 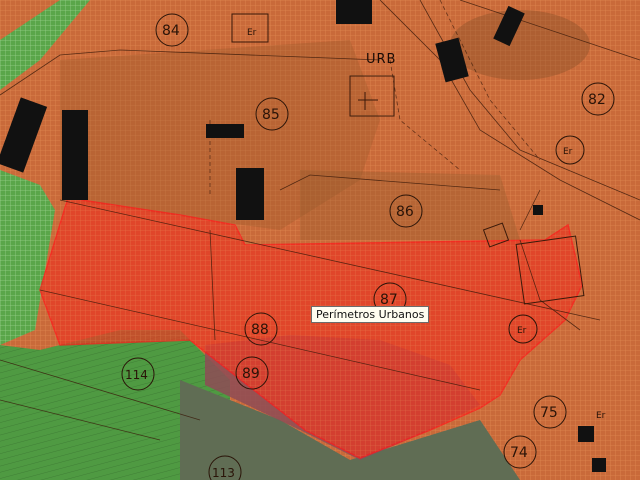 I want to click on tooltip-urban-perimeters: Perímetros Urbanos, so click(x=370, y=314).